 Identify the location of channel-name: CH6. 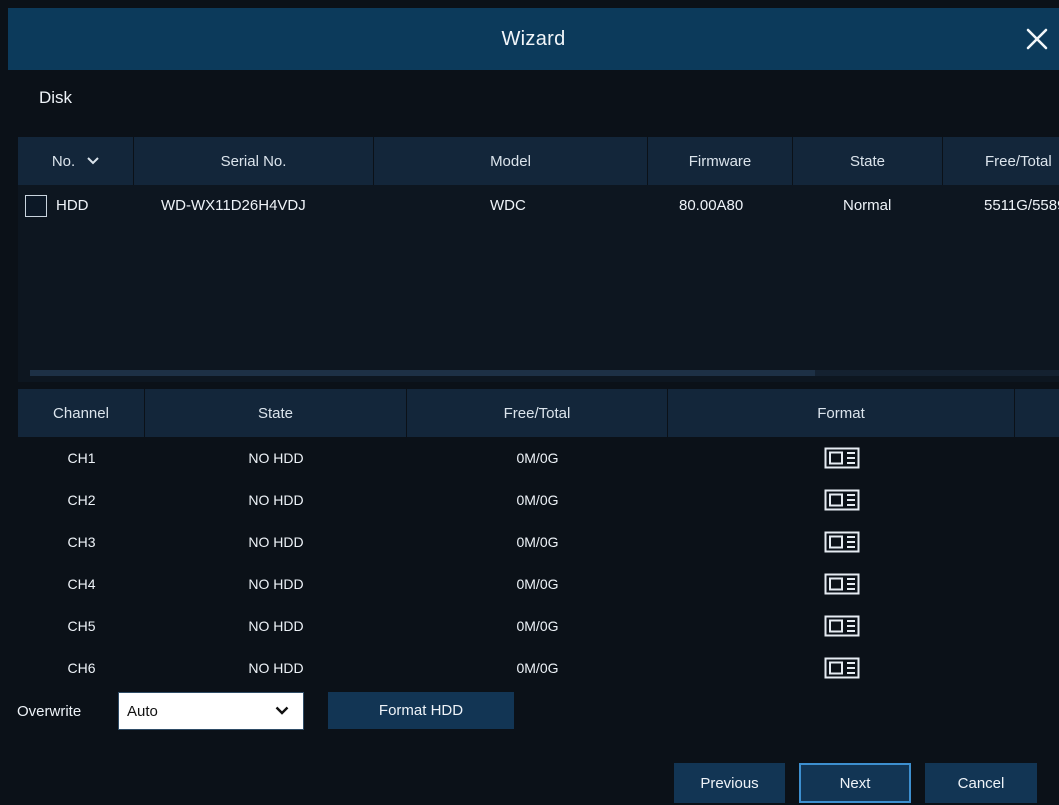
(81, 668).